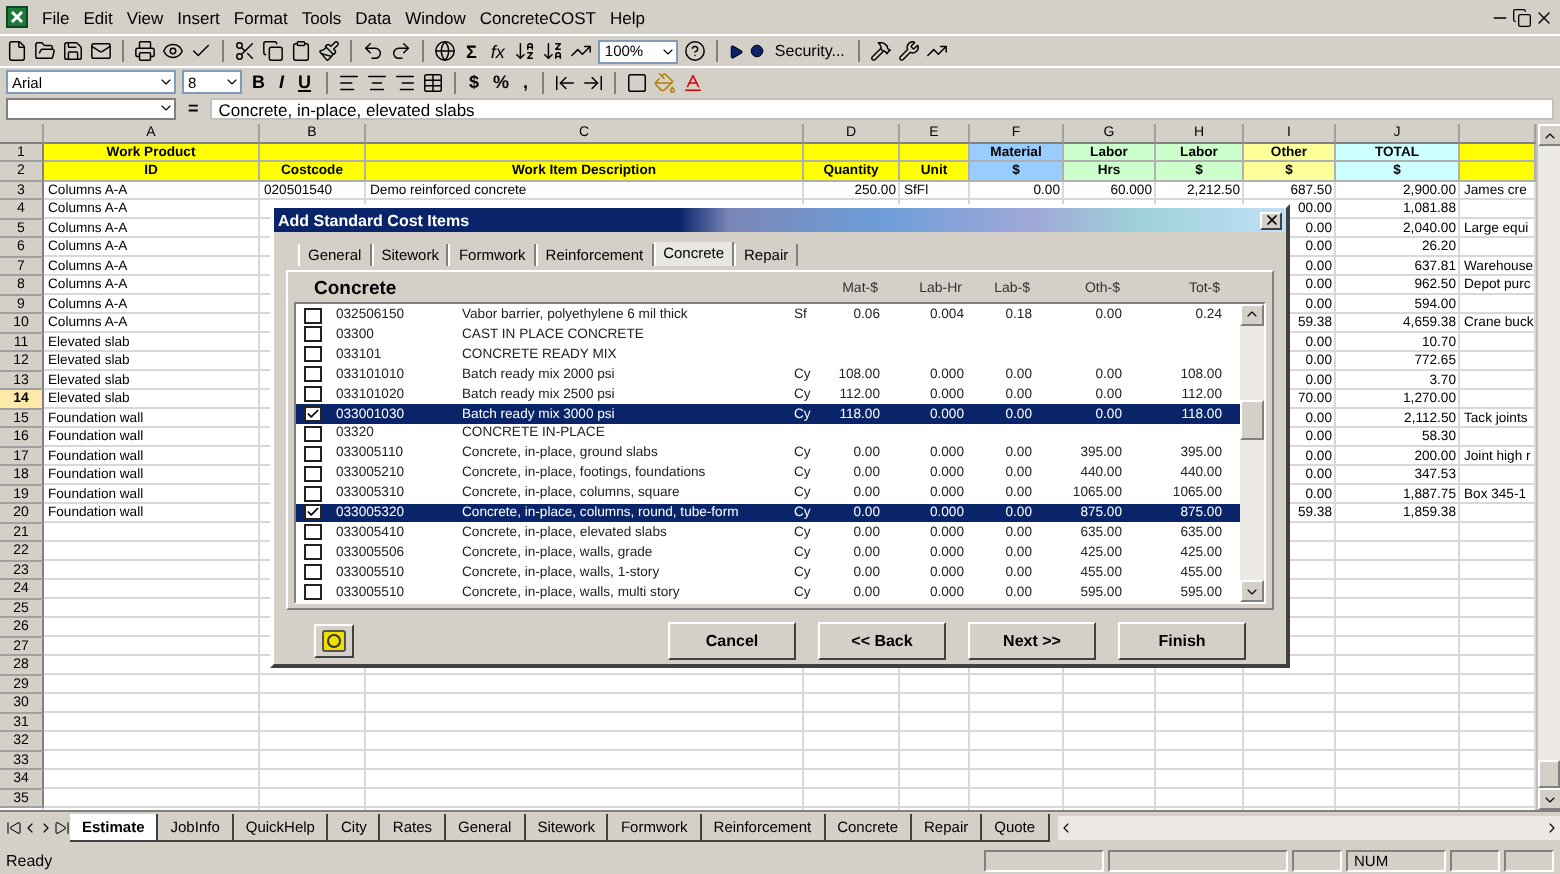  Describe the element at coordinates (1252, 452) in the screenshot. I see `list-scrollbar` at that location.